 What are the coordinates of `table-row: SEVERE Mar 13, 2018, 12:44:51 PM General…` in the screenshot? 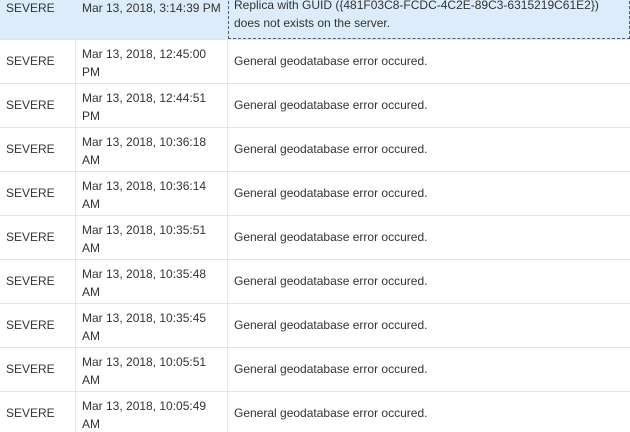 It's located at (315, 106).